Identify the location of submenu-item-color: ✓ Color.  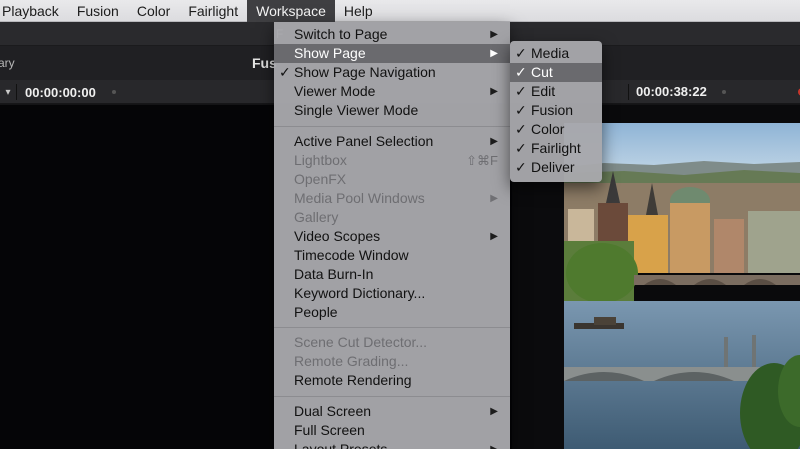
(556, 129).